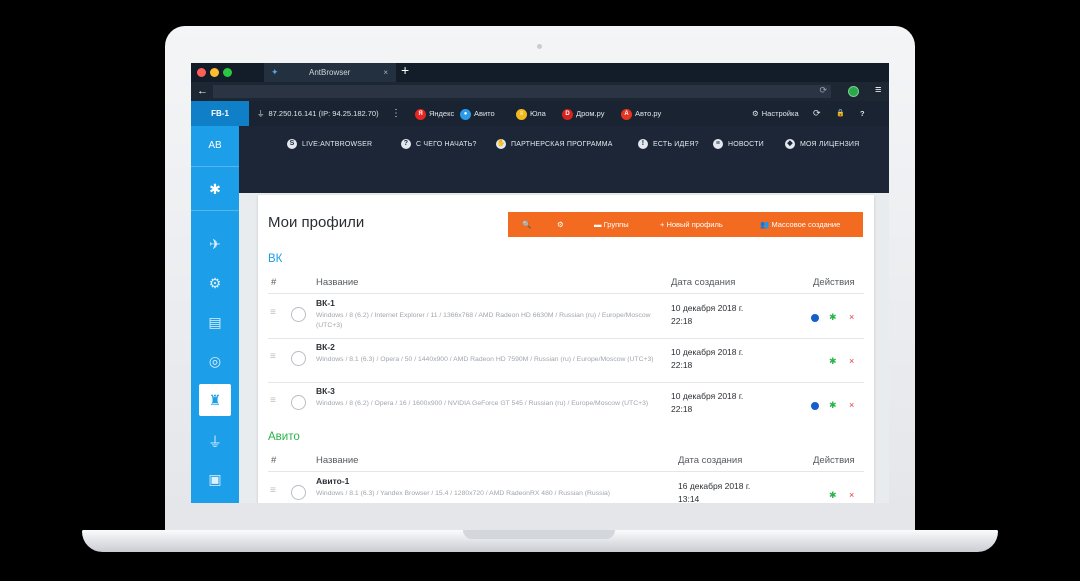 The height and width of the screenshot is (581, 1080). I want to click on bookmark-label: Юла, so click(538, 113).